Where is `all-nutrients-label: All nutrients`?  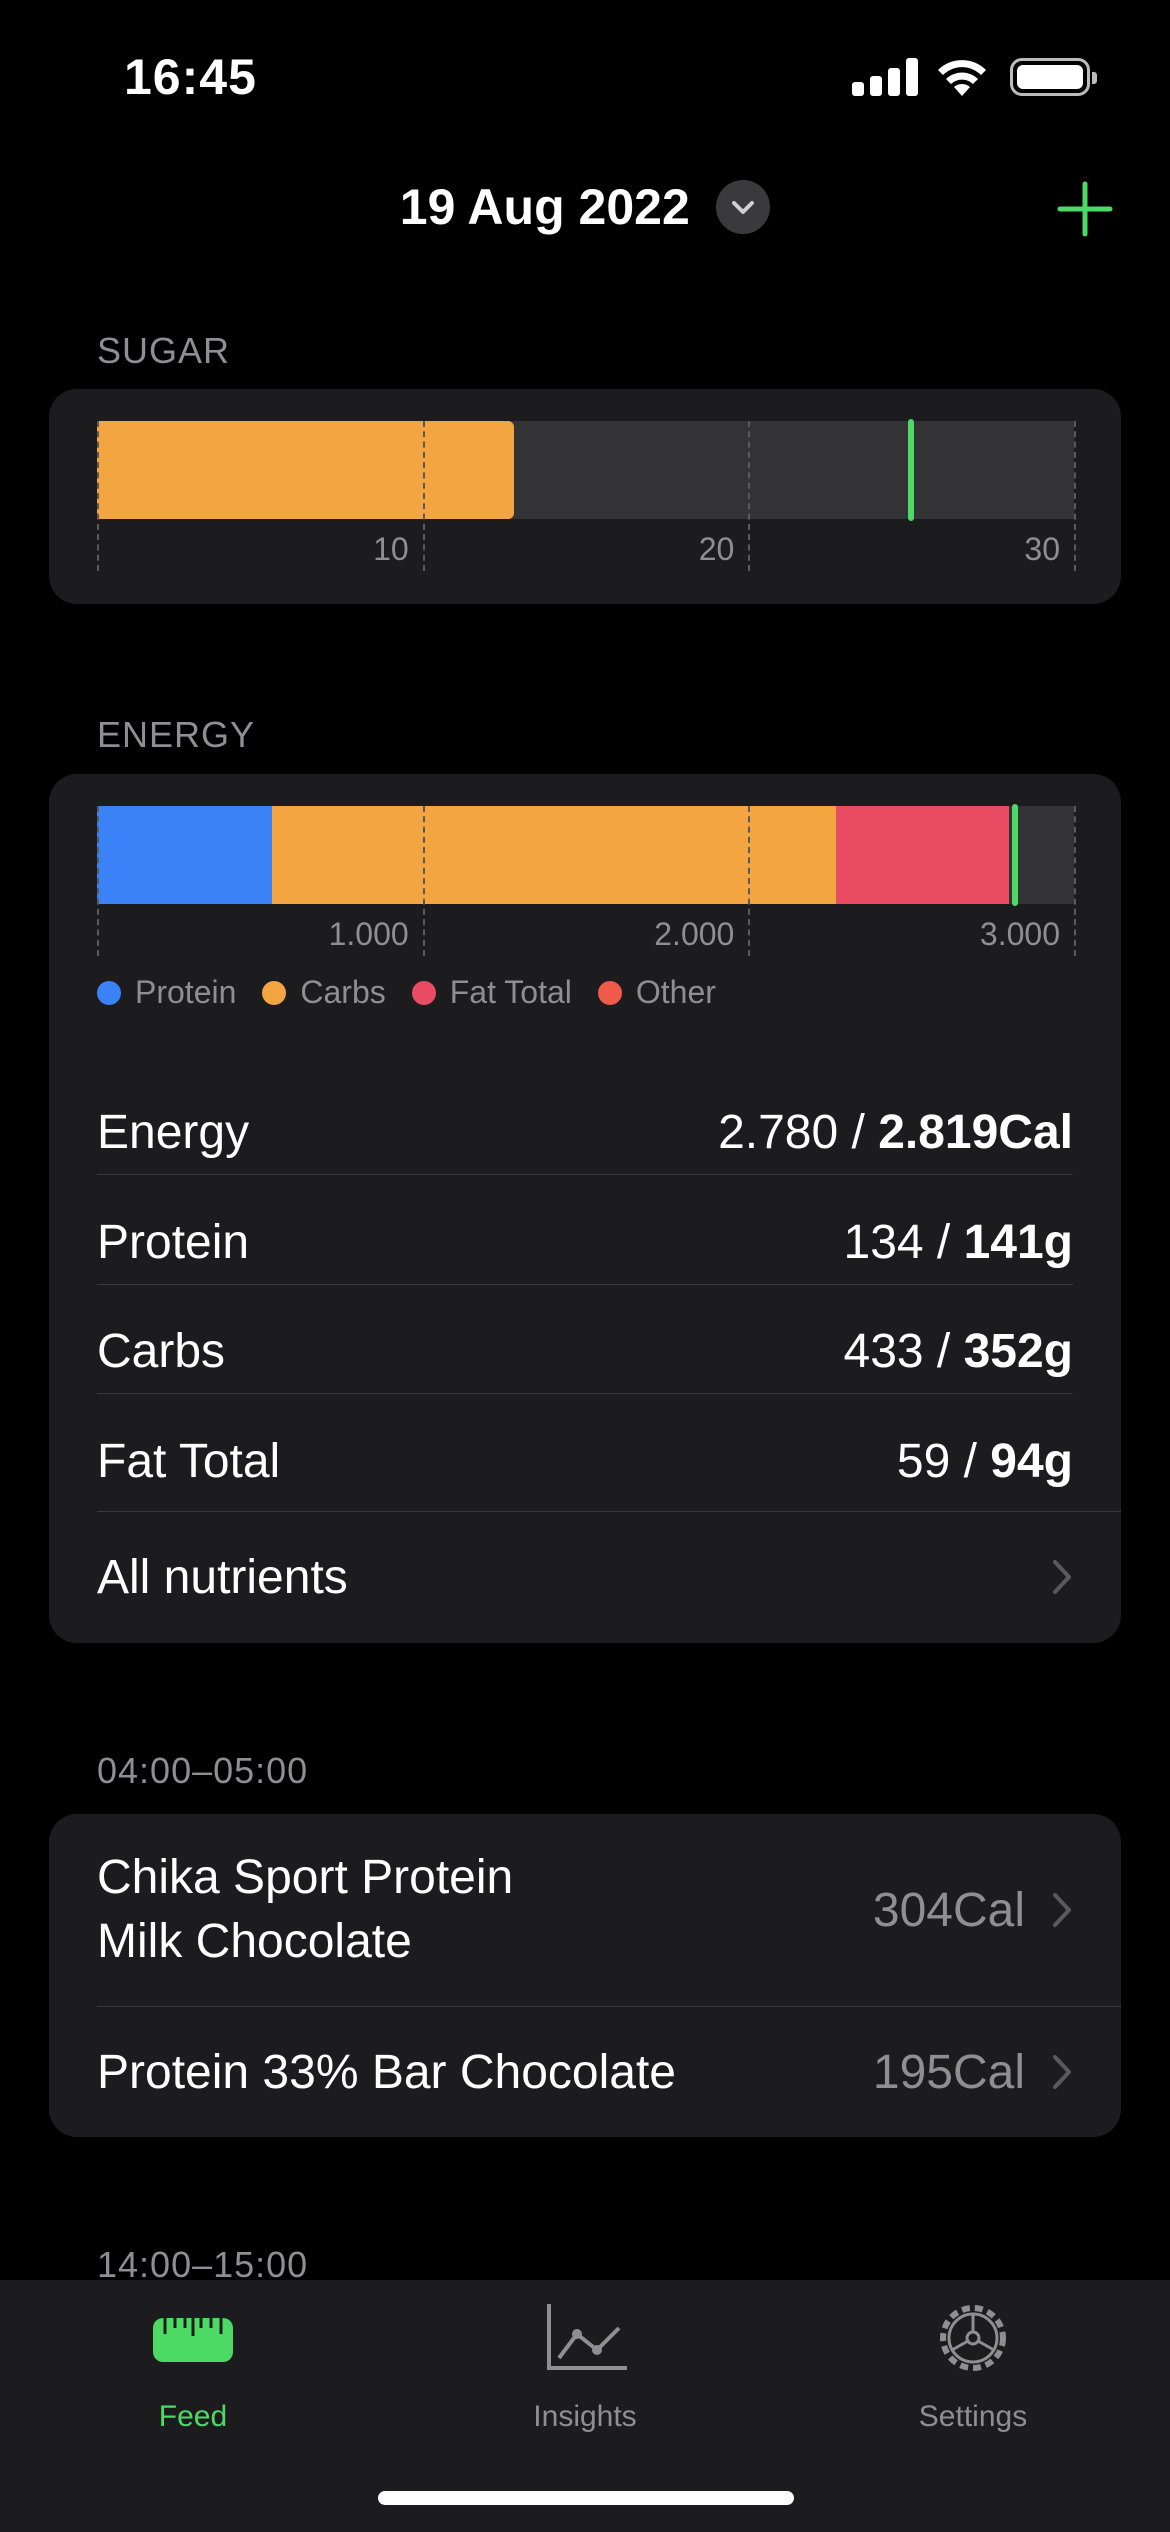 all-nutrients-label: All nutrients is located at coordinates (222, 1577).